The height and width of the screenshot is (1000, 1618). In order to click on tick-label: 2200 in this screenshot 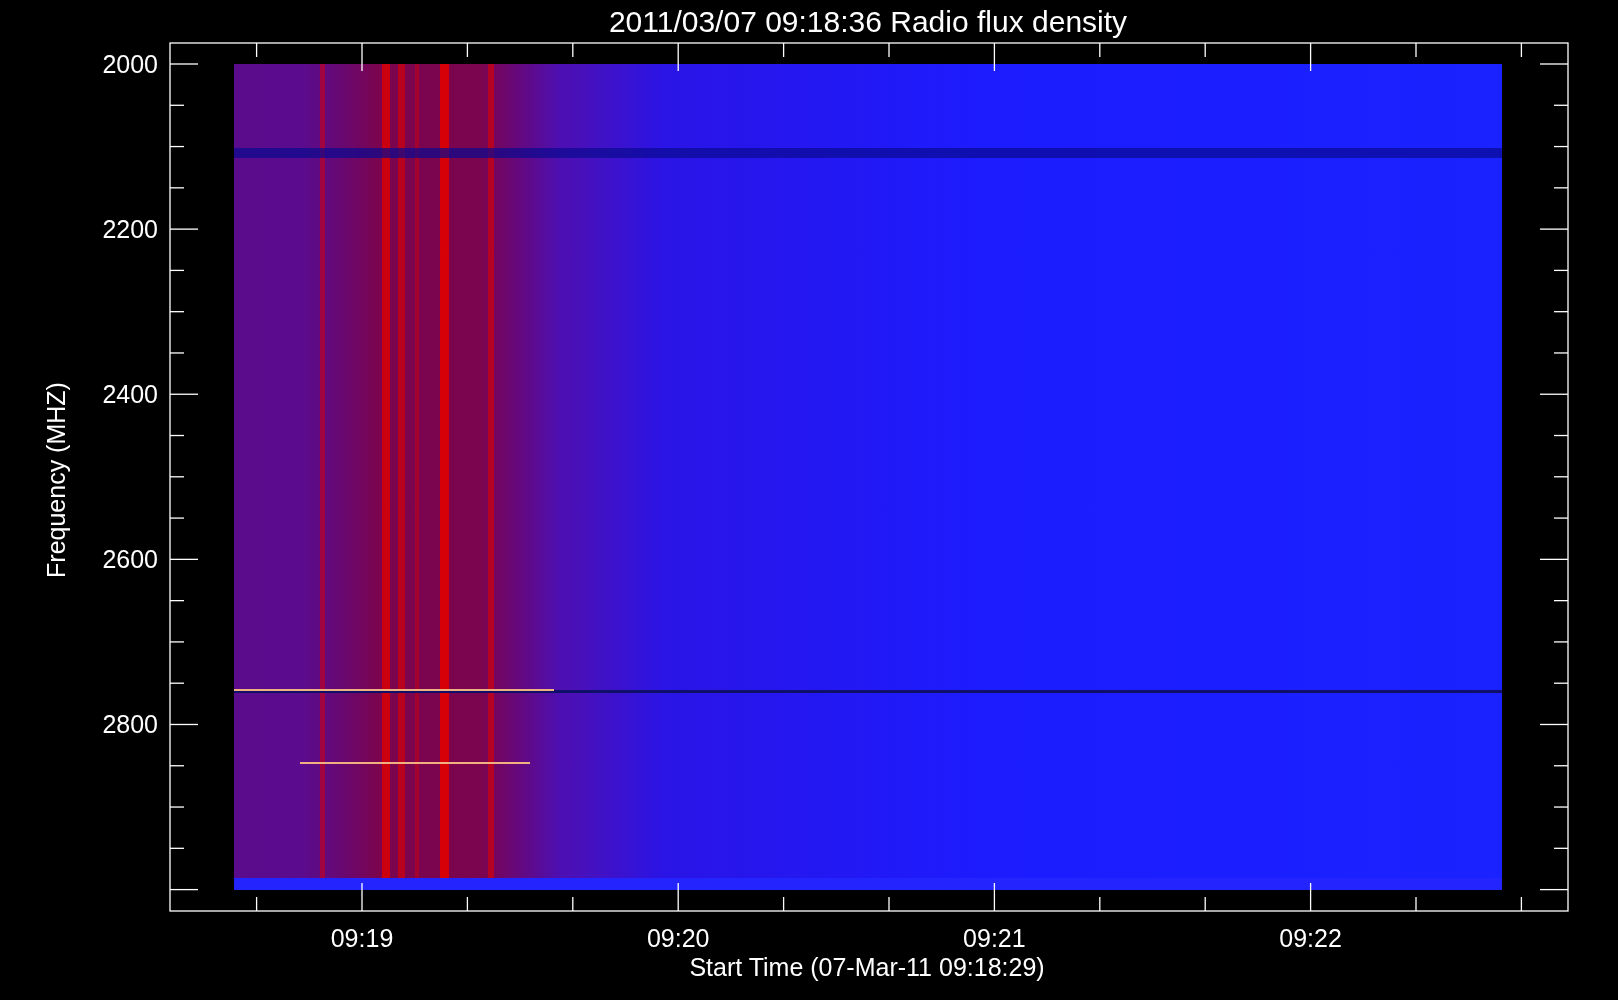, I will do `click(130, 229)`.